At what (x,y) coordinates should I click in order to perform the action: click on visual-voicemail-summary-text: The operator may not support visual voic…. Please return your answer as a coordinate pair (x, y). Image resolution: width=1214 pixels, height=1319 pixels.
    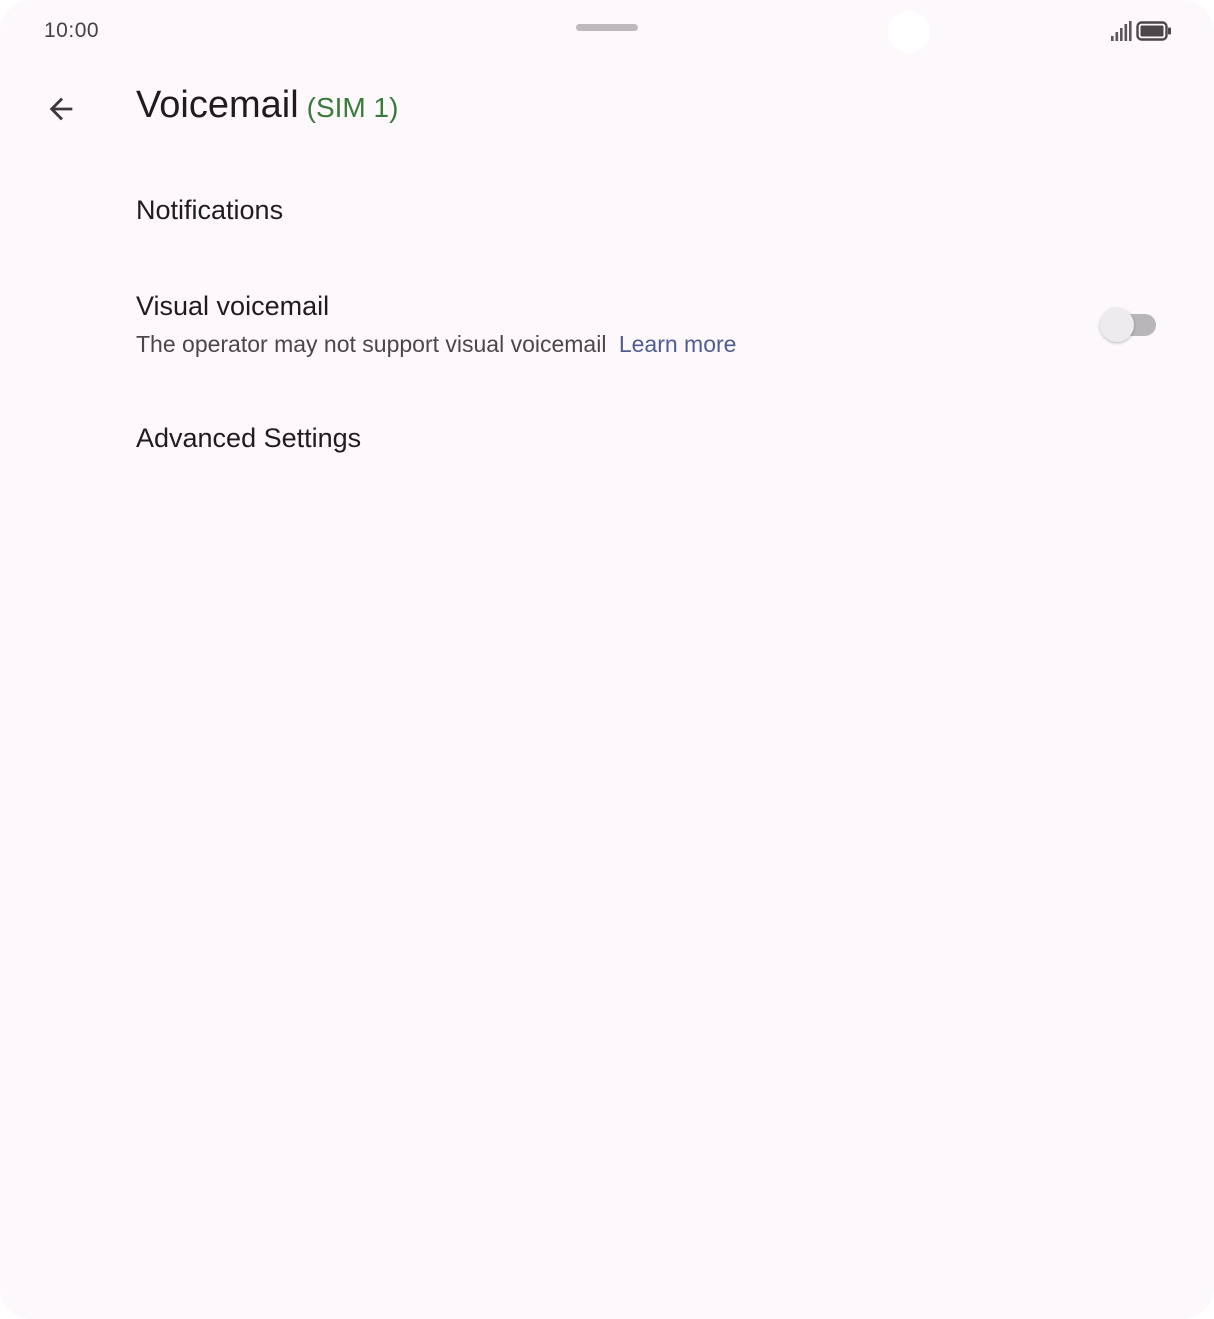
    Looking at the image, I should click on (371, 344).